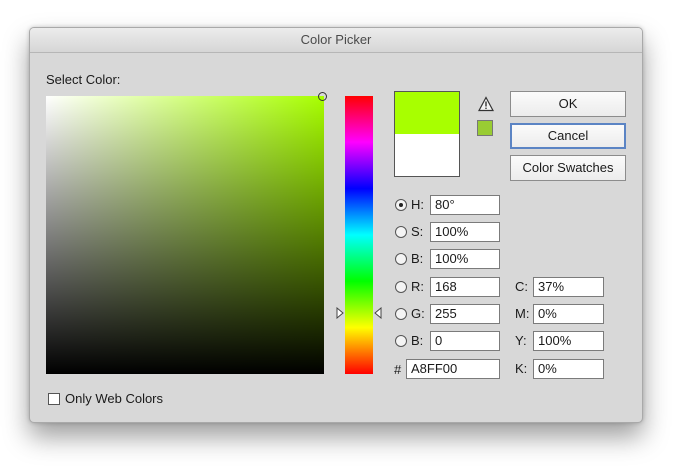  What do you see at coordinates (568, 369) in the screenshot?
I see `black-input: 0%` at bounding box center [568, 369].